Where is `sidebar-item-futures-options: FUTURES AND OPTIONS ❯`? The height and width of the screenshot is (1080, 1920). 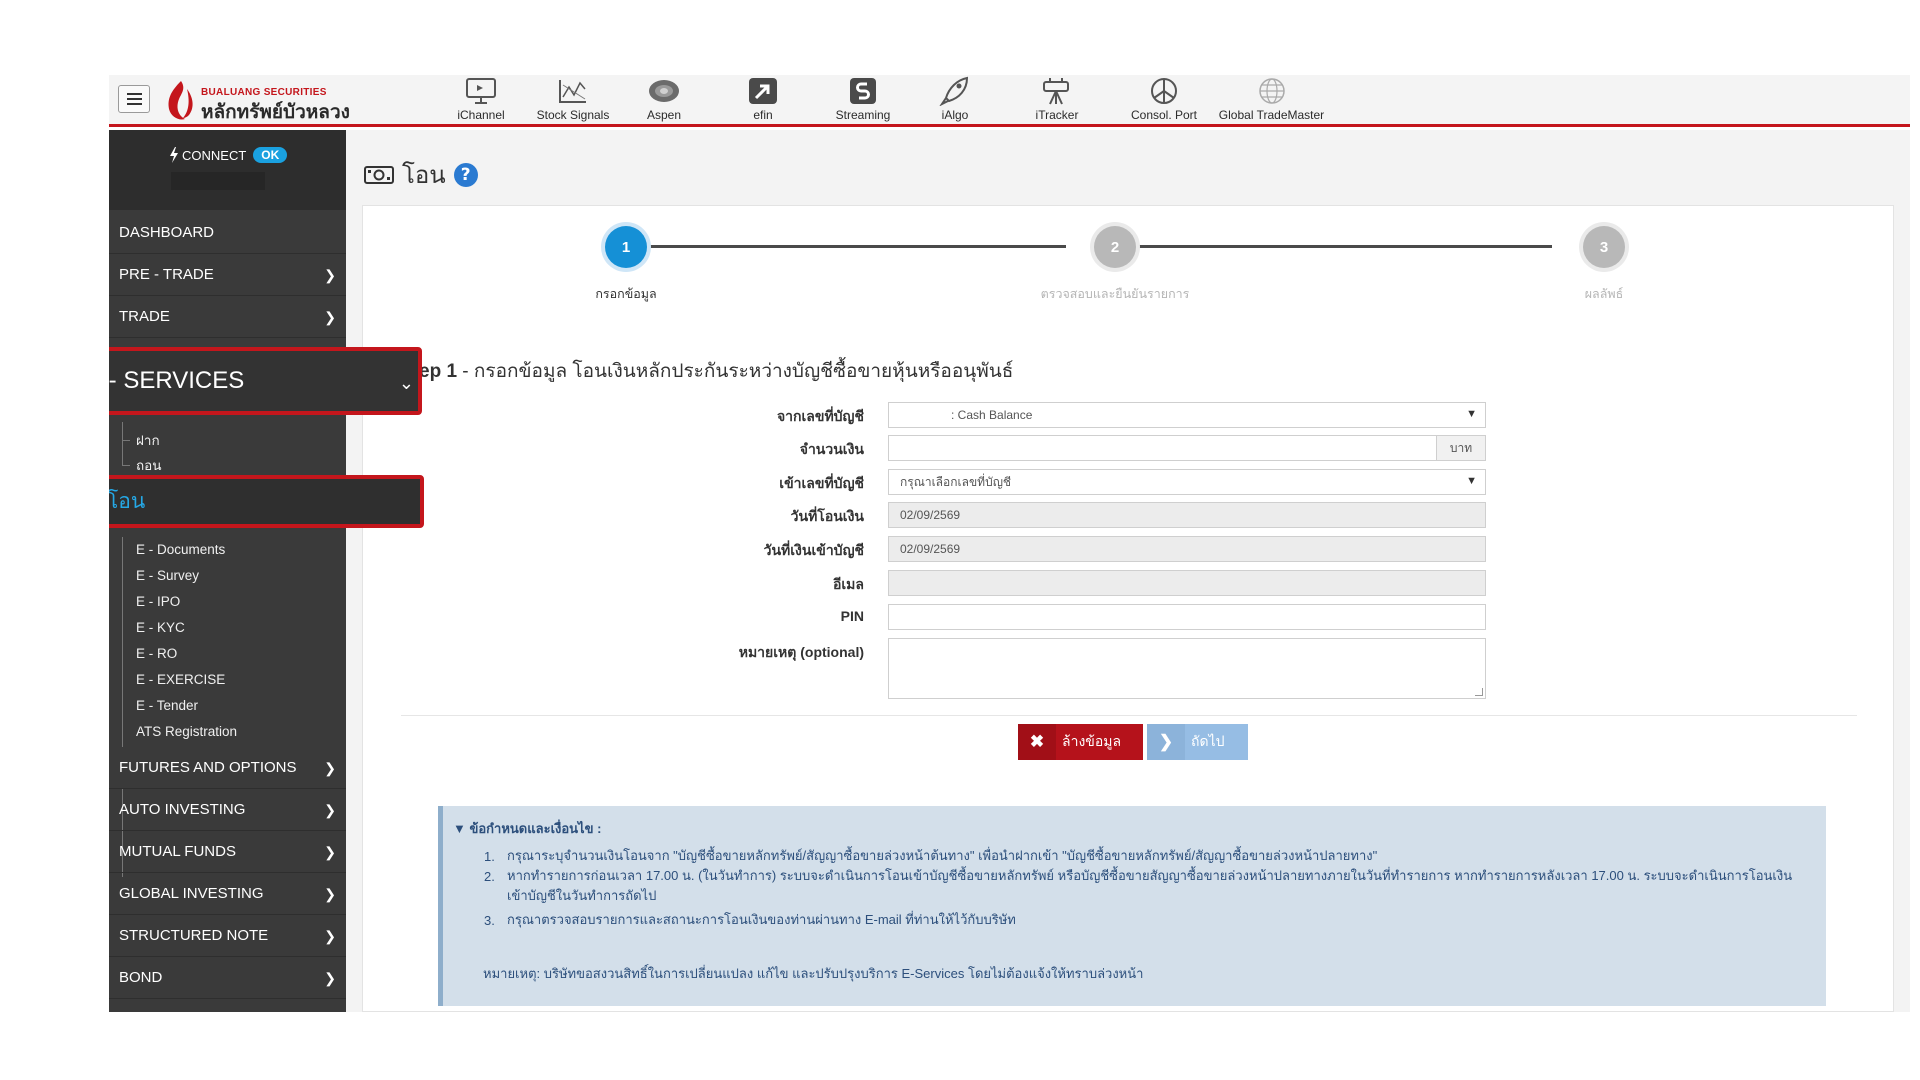
sidebar-item-futures-options: FUTURES AND OPTIONS ❯ is located at coordinates (227, 768).